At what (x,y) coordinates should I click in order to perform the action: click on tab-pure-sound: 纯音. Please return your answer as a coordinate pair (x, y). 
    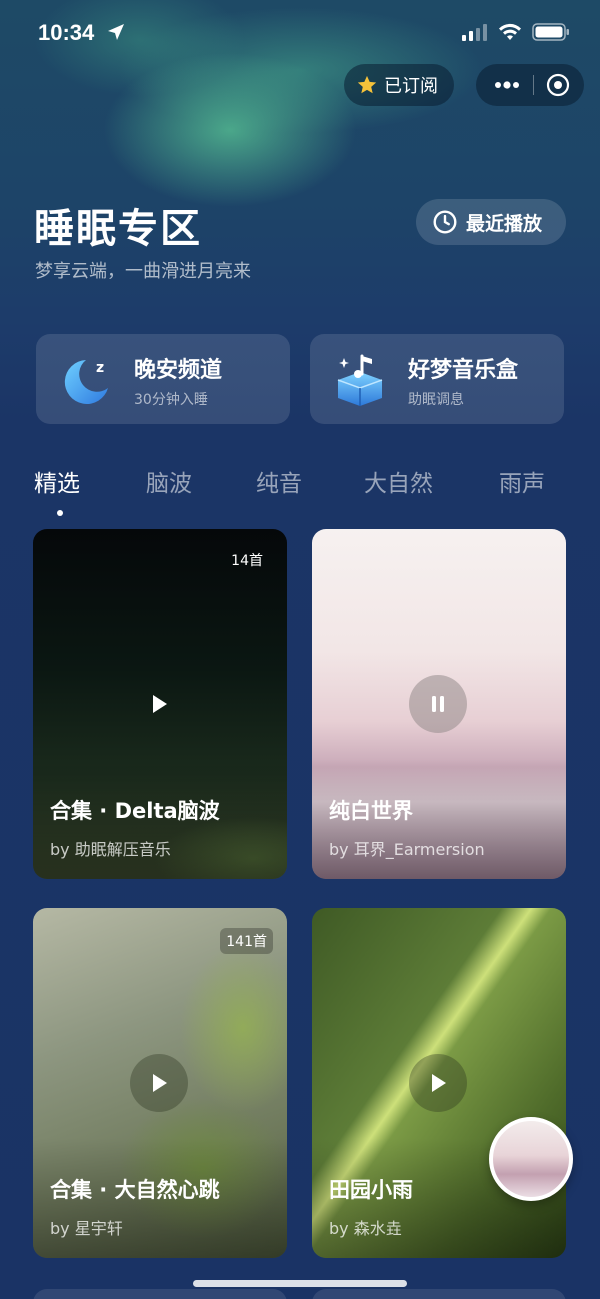
    Looking at the image, I should click on (279, 481).